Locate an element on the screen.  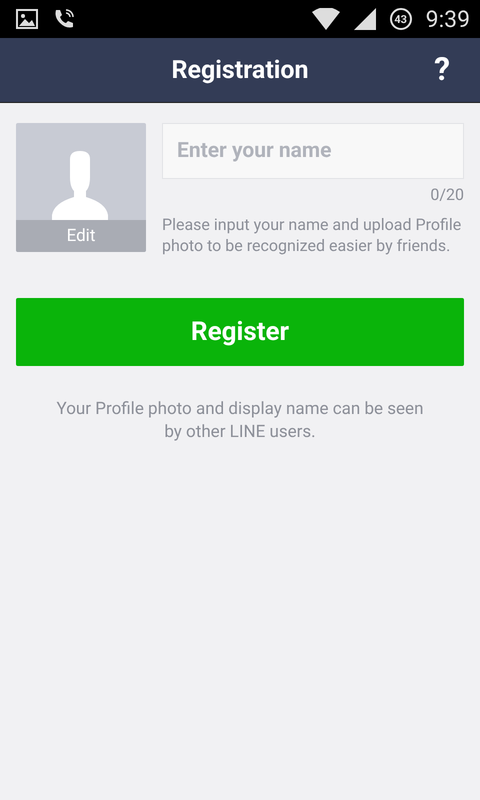
help-button: ? is located at coordinates (442, 69).